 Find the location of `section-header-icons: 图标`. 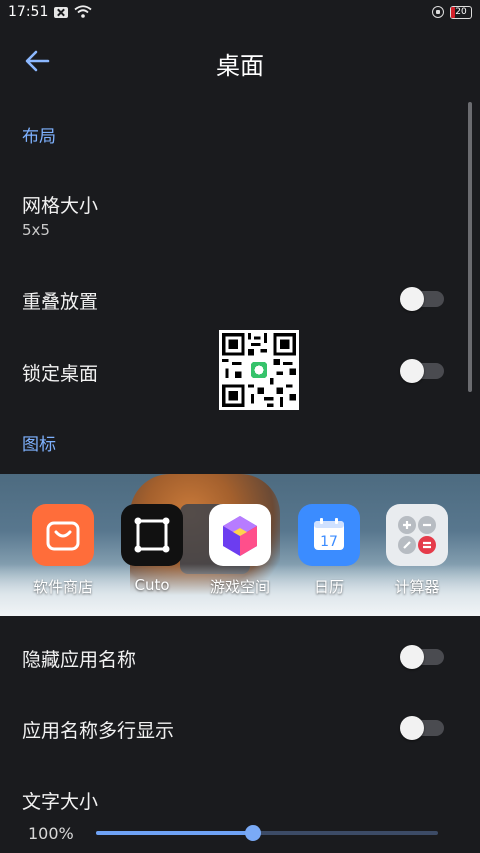

section-header-icons: 图标 is located at coordinates (39, 445).